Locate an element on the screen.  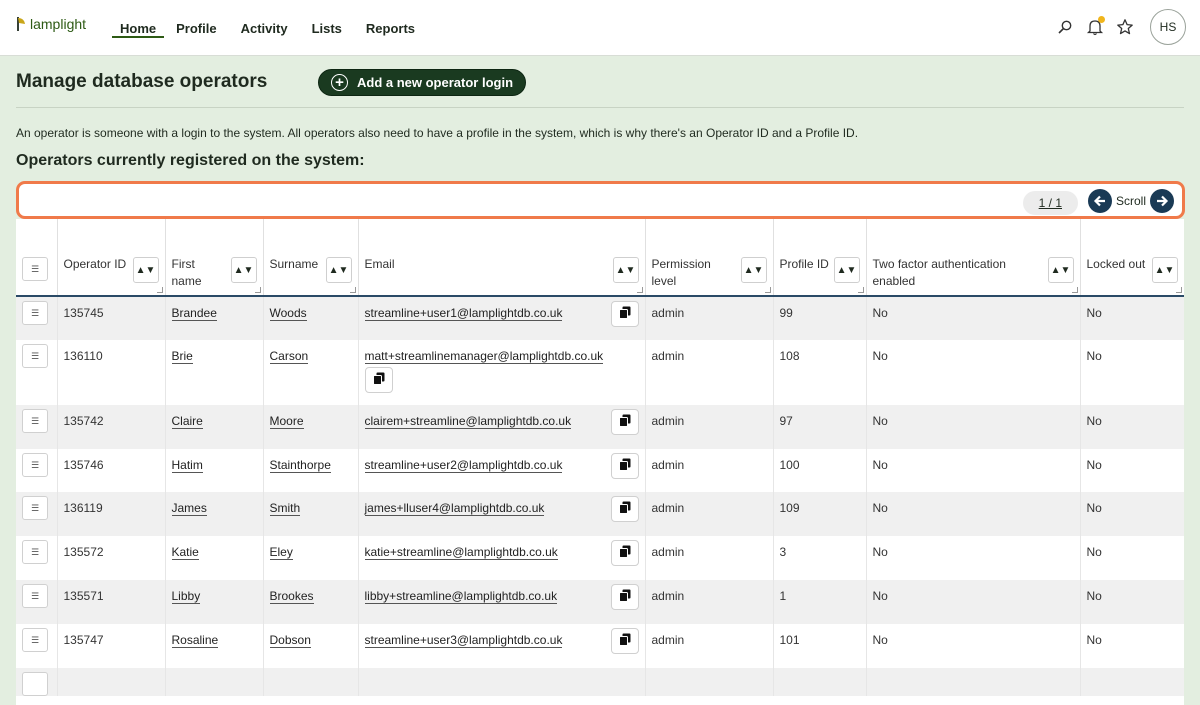
bell-icon is located at coordinates (1095, 27).